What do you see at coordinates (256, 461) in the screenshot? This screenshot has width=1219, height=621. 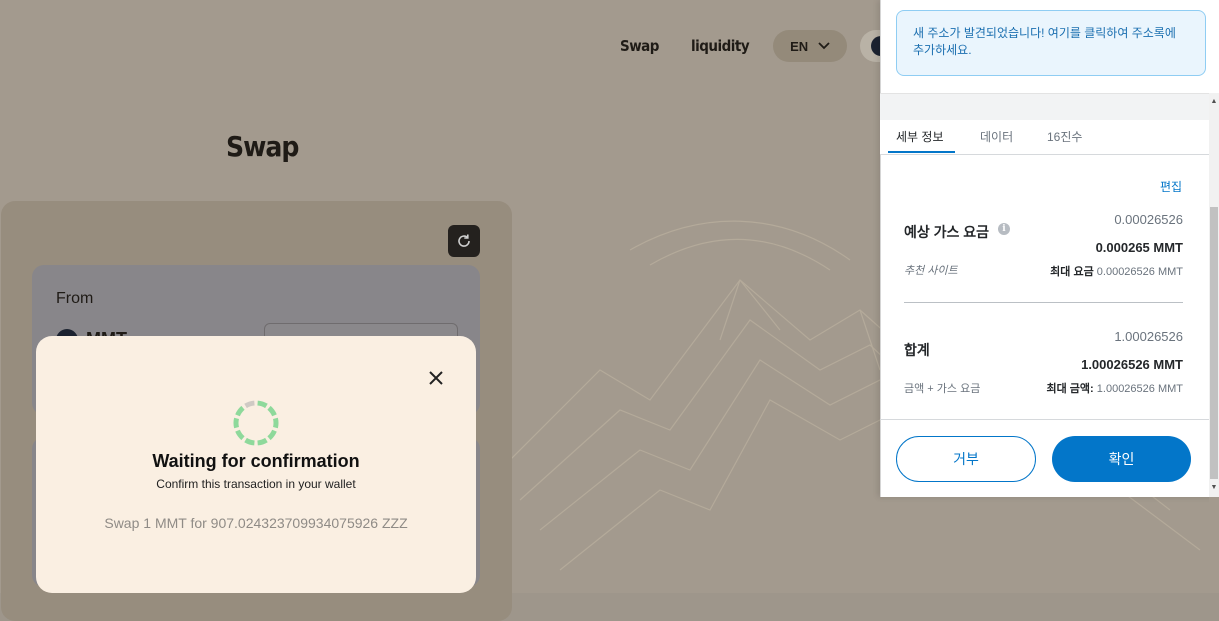 I see `modal-heading: Waiting for confirmation` at bounding box center [256, 461].